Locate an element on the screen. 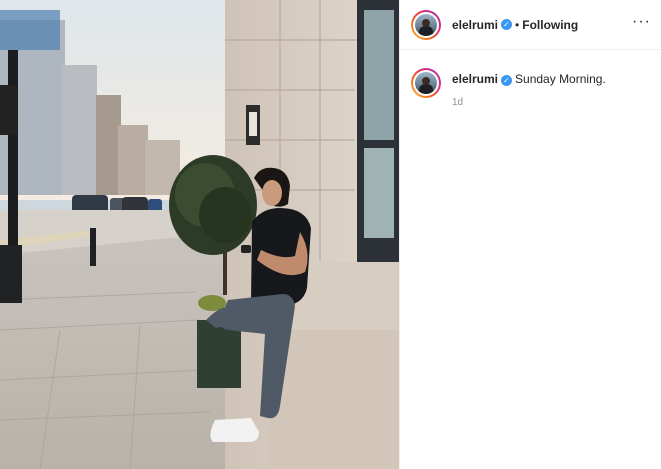 This screenshot has width=661, height=469. verified-badge-icon: ✓ is located at coordinates (507, 24).